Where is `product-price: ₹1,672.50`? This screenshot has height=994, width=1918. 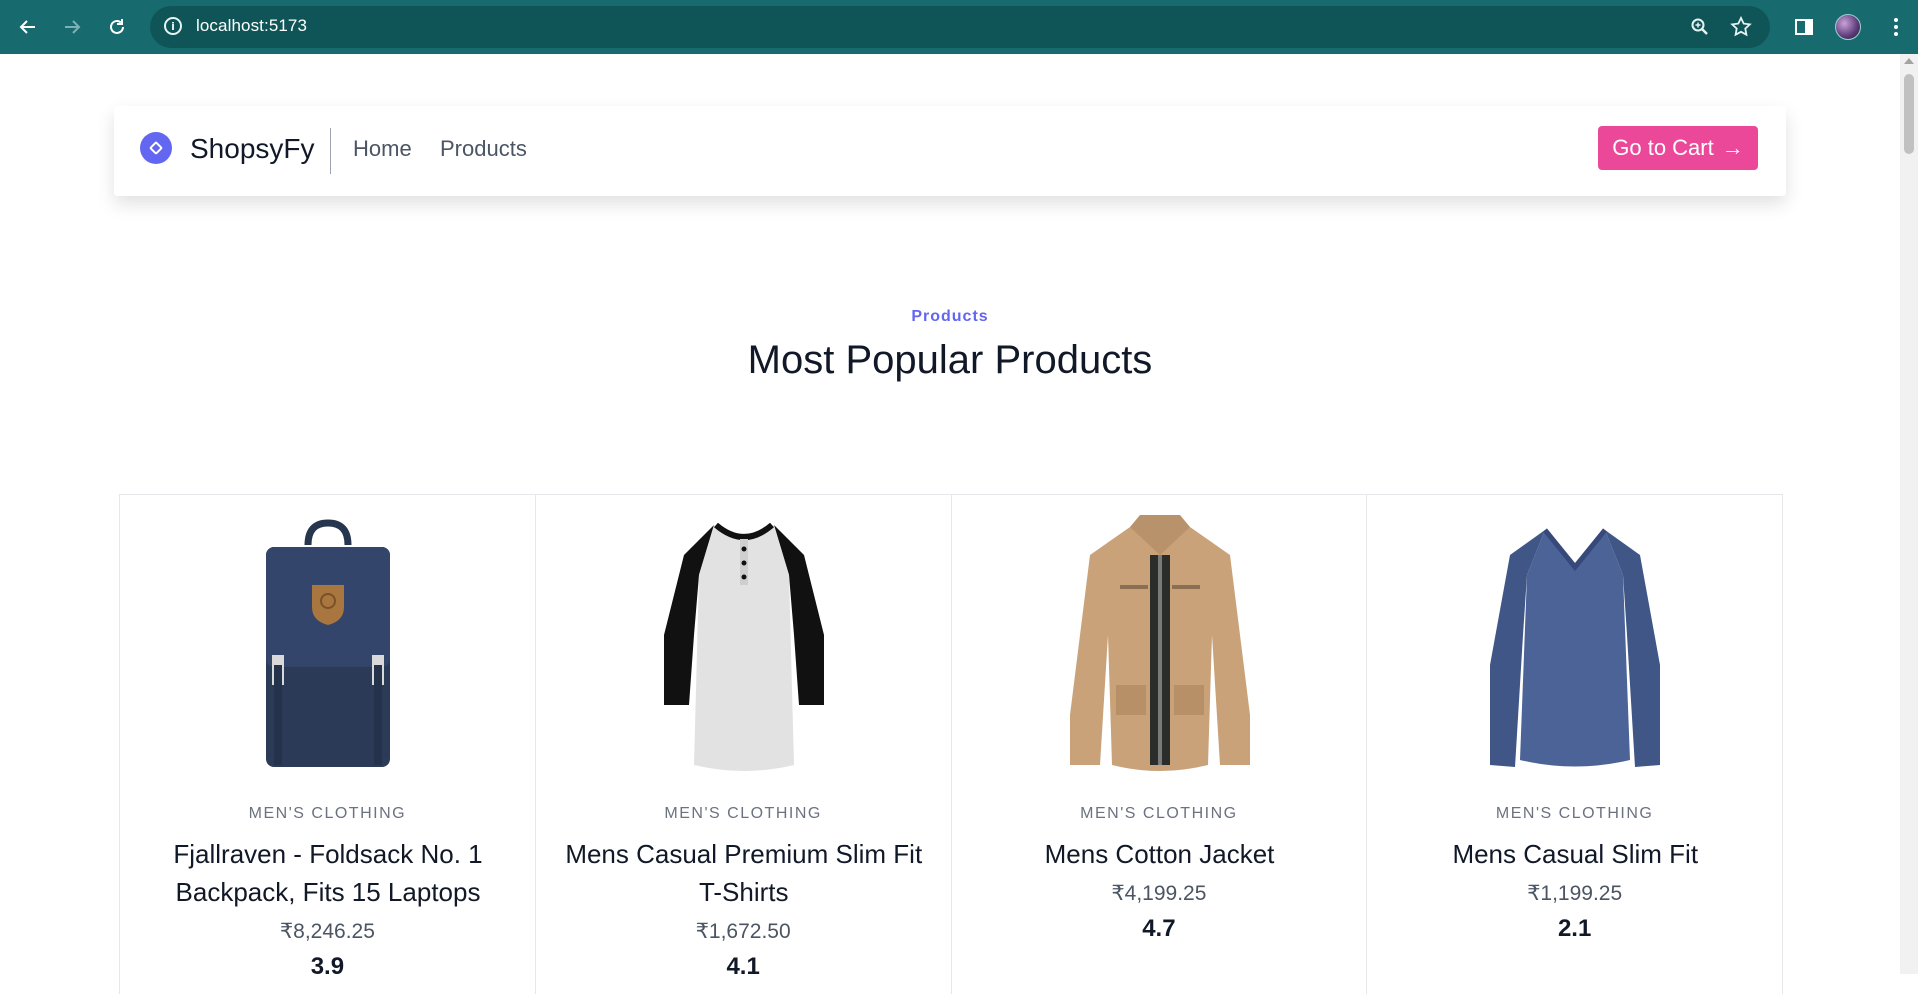
product-price: ₹1,672.50 is located at coordinates (743, 931).